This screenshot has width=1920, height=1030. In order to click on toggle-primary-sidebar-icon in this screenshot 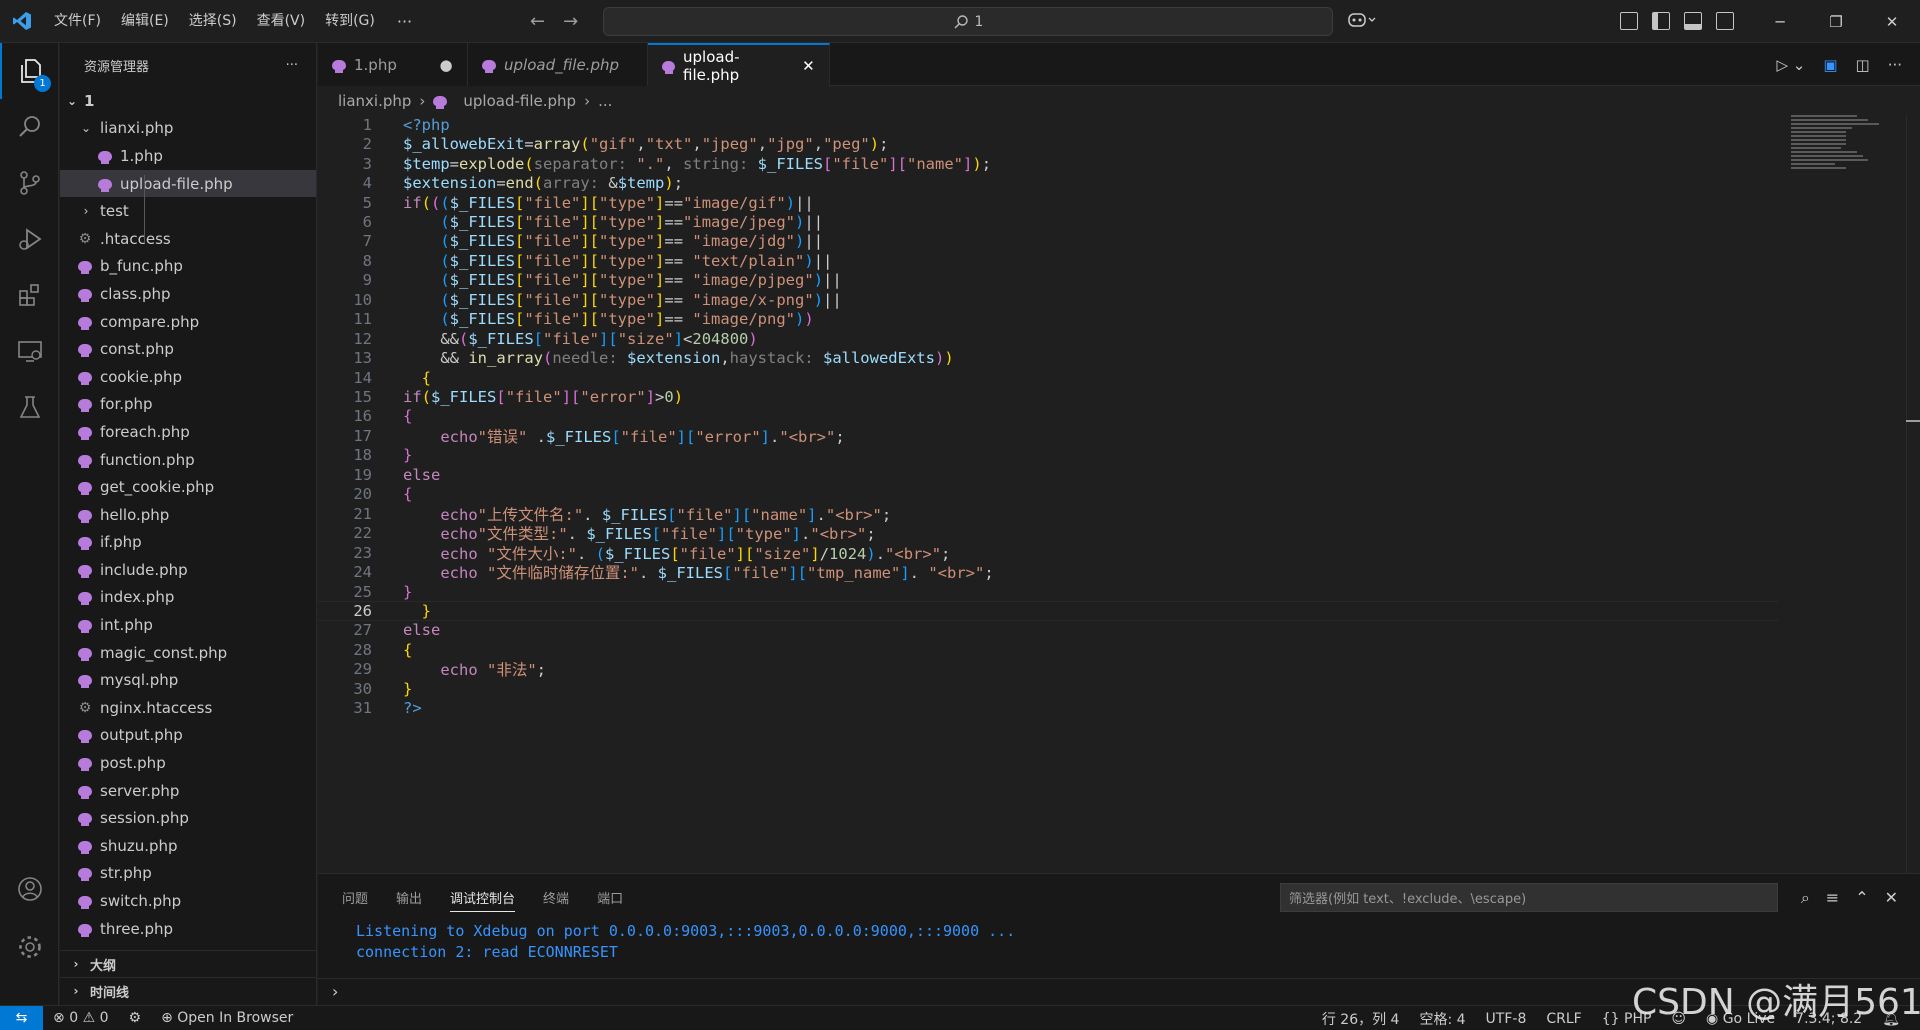, I will do `click(1661, 21)`.